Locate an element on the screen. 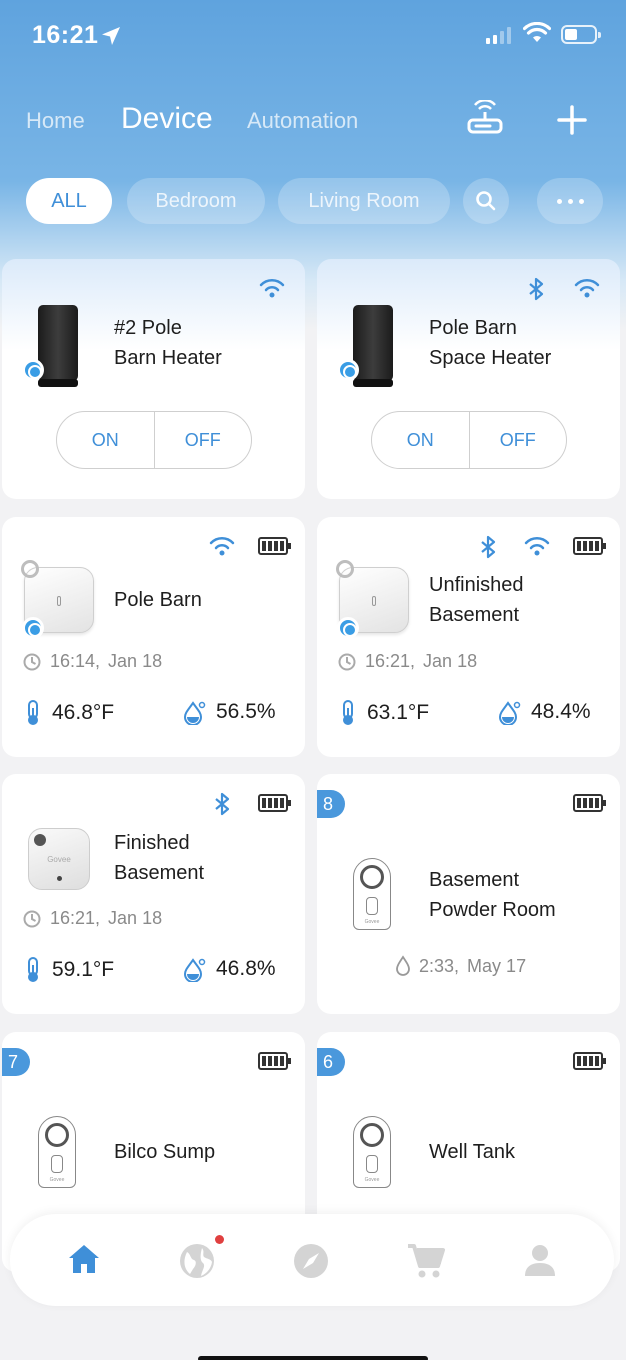 This screenshot has height=1360, width=626. home-indicator is located at coordinates (313, 1358).